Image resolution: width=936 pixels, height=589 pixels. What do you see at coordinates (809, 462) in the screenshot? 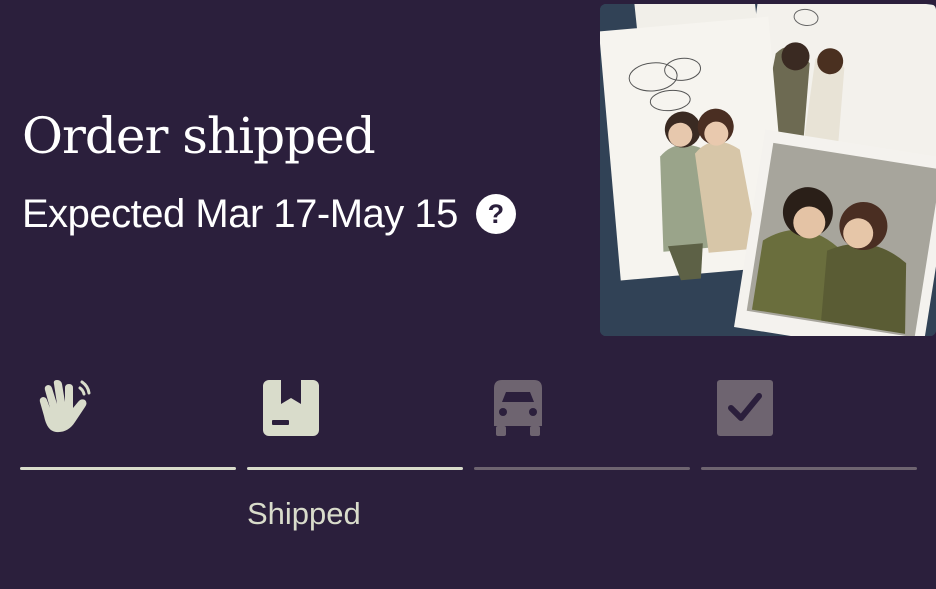
I see `step-delivered` at bounding box center [809, 462].